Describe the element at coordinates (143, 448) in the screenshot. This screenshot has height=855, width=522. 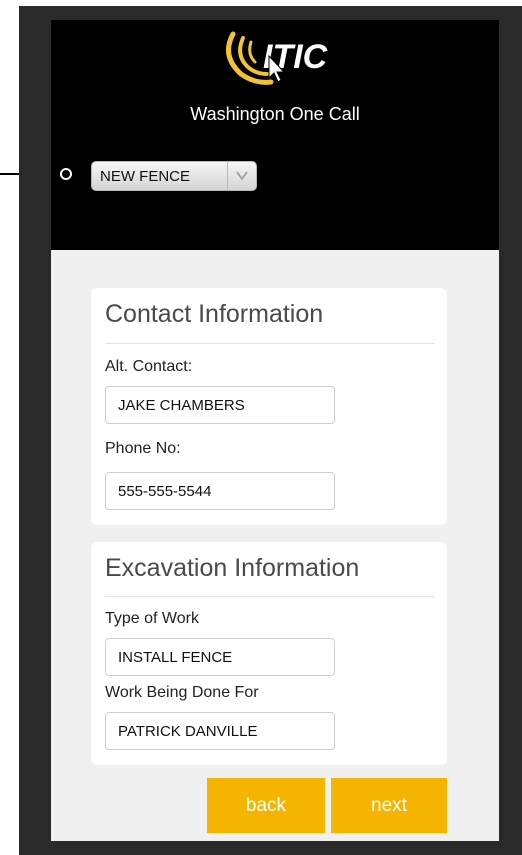
I see `phone-label: Phone No:` at that location.